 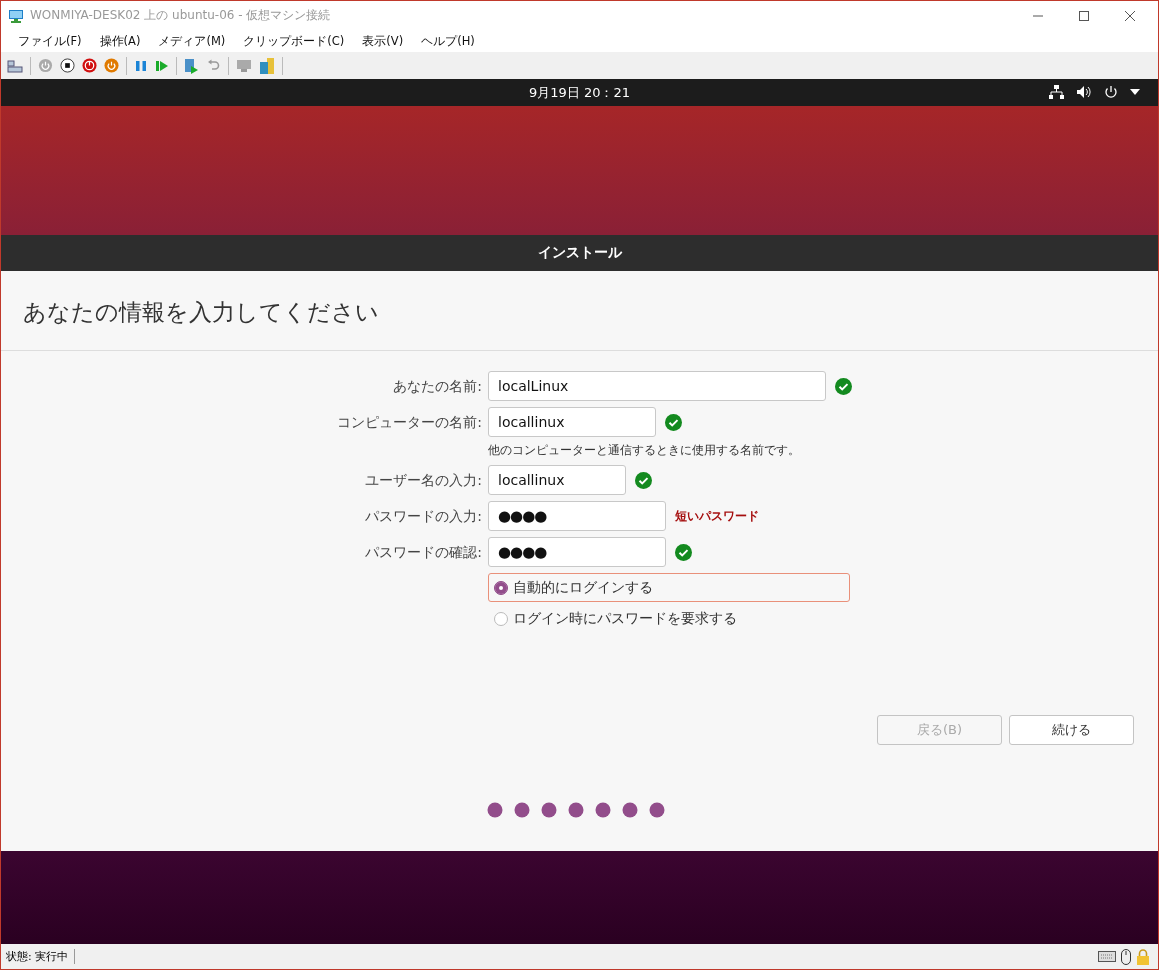 What do you see at coordinates (192, 65) in the screenshot?
I see `checkpoint-icon` at bounding box center [192, 65].